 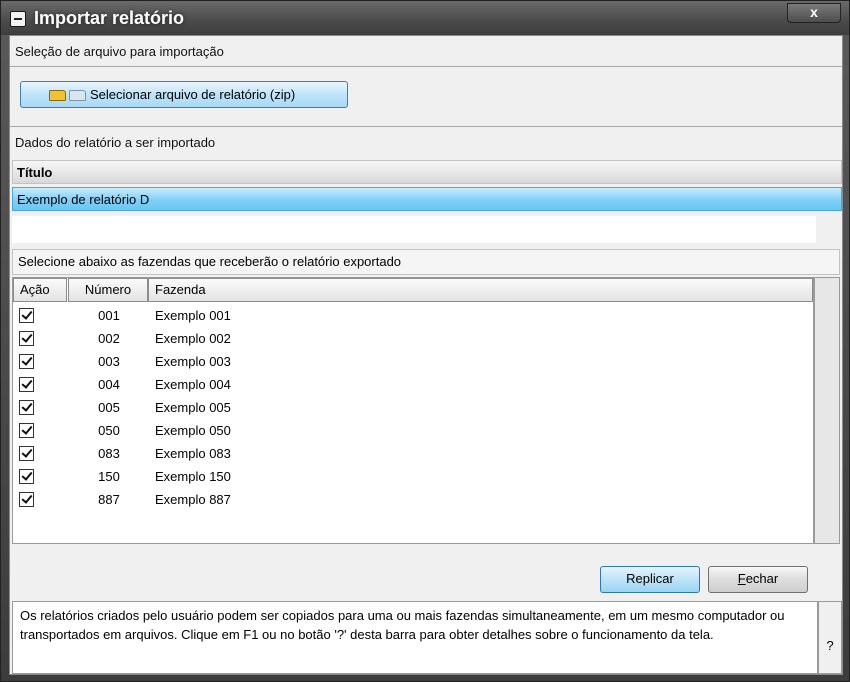 I want to click on farm-number: 083, so click(x=109, y=453).